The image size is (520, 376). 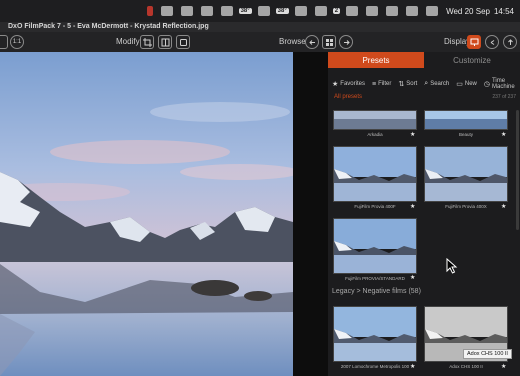 I want to click on preset-caption: FujiFilm Provia 400F, so click(x=375, y=206).